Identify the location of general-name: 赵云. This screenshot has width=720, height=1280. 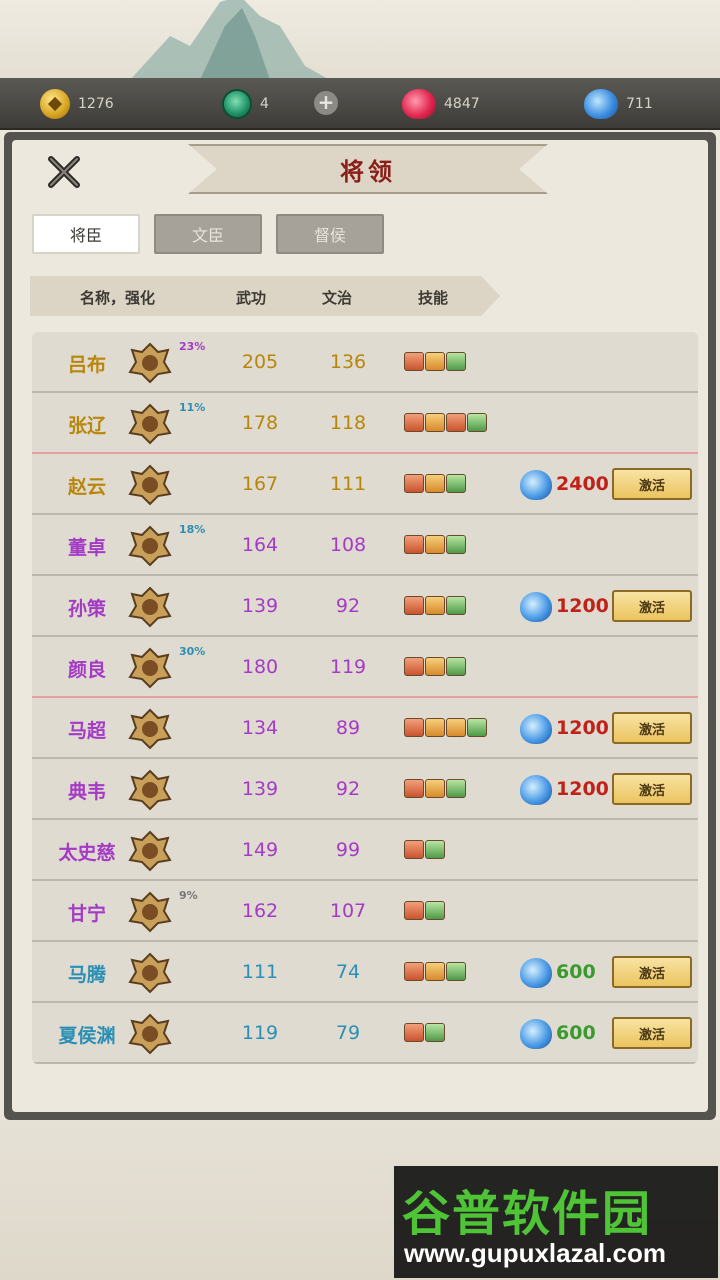
(86, 487).